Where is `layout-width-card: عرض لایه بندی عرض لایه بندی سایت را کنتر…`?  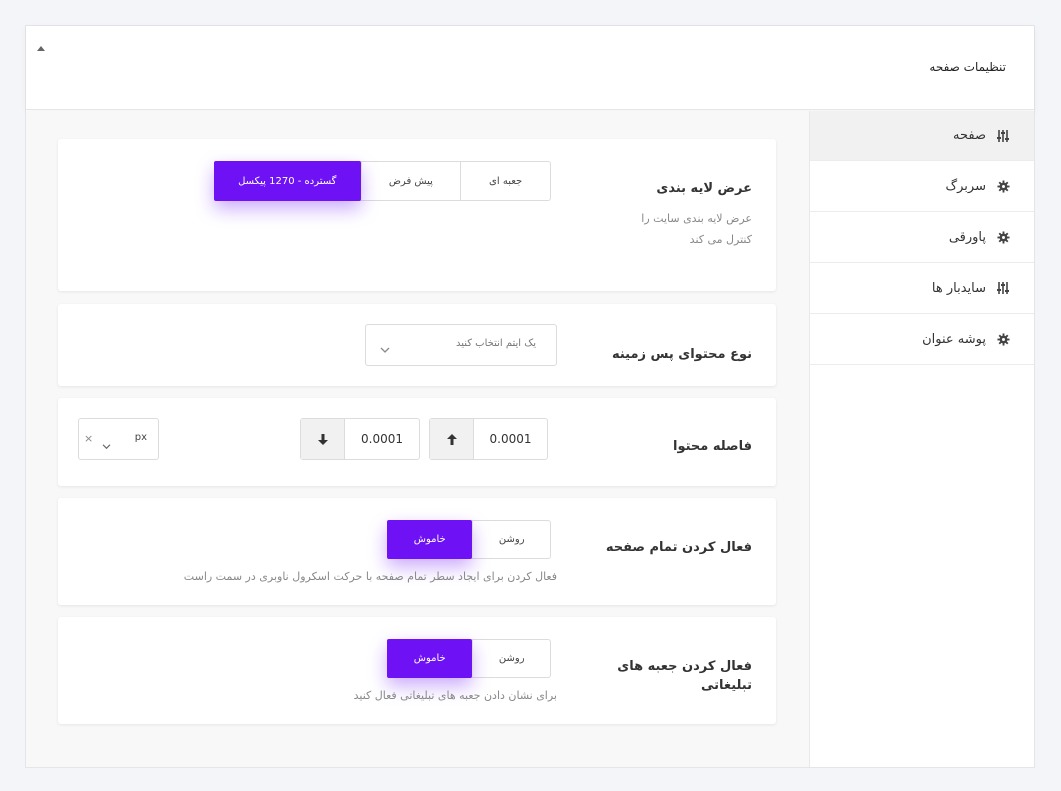 layout-width-card: عرض لایه بندی عرض لایه بندی سایت را کنتر… is located at coordinates (417, 215).